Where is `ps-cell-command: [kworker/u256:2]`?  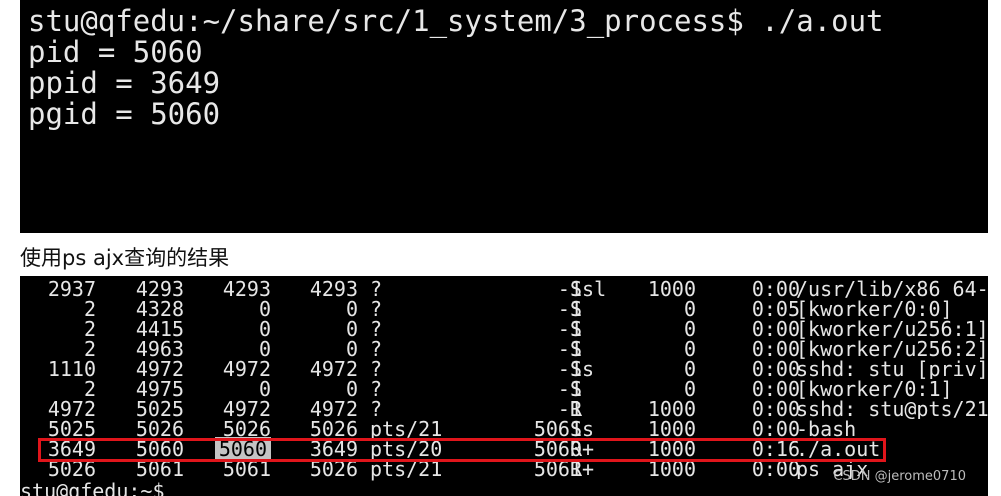 ps-cell-command: [kworker/u256:2] is located at coordinates (892, 349).